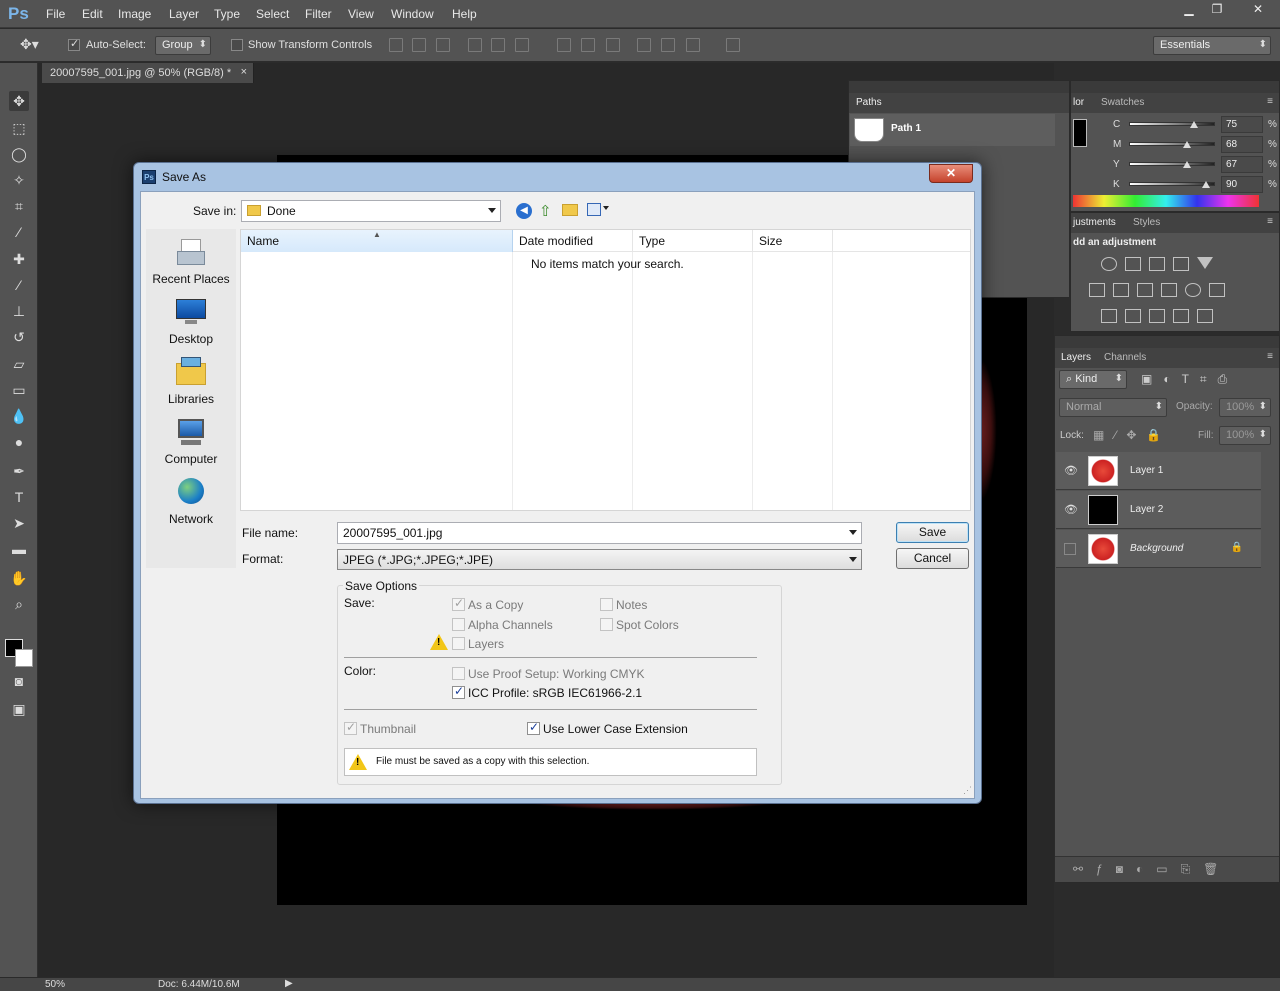 Image resolution: width=1280 pixels, height=991 pixels. Describe the element at coordinates (1158, 510) in the screenshot. I see `layer-row: 👁 Layer 2` at that location.